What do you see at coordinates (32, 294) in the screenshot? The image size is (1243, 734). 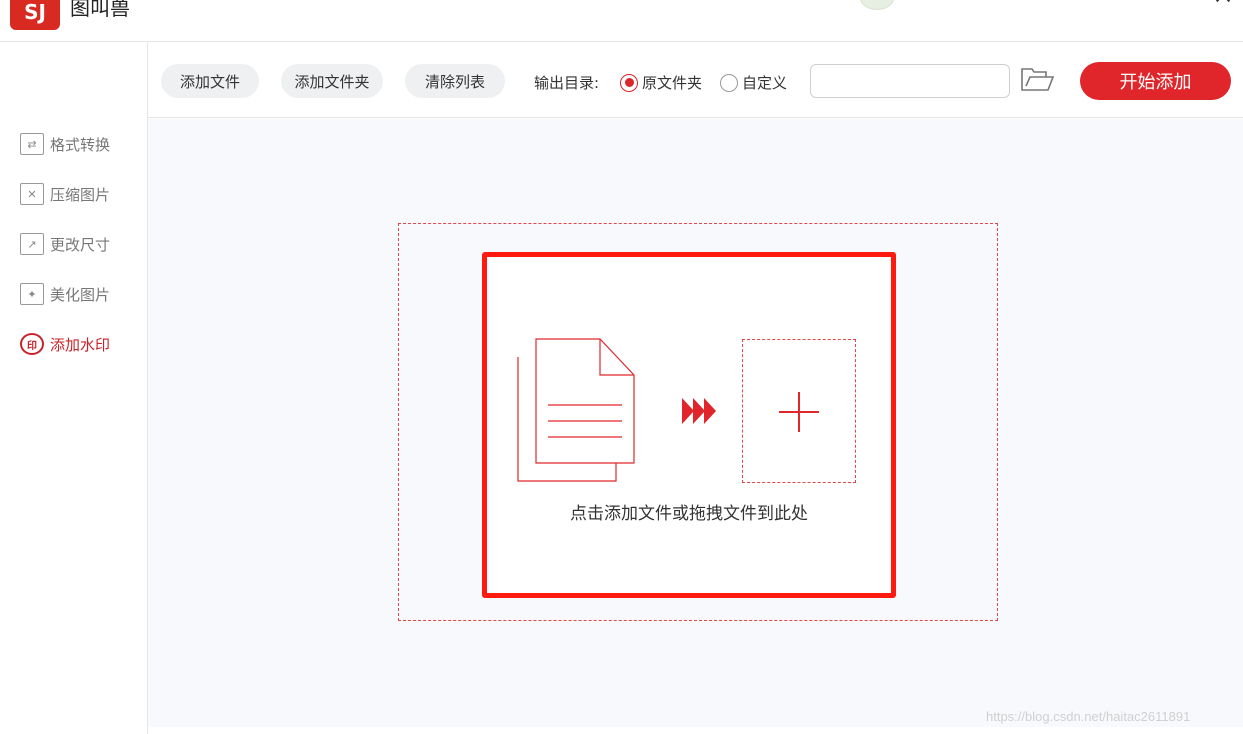 I see `beautify-icon: ✦` at bounding box center [32, 294].